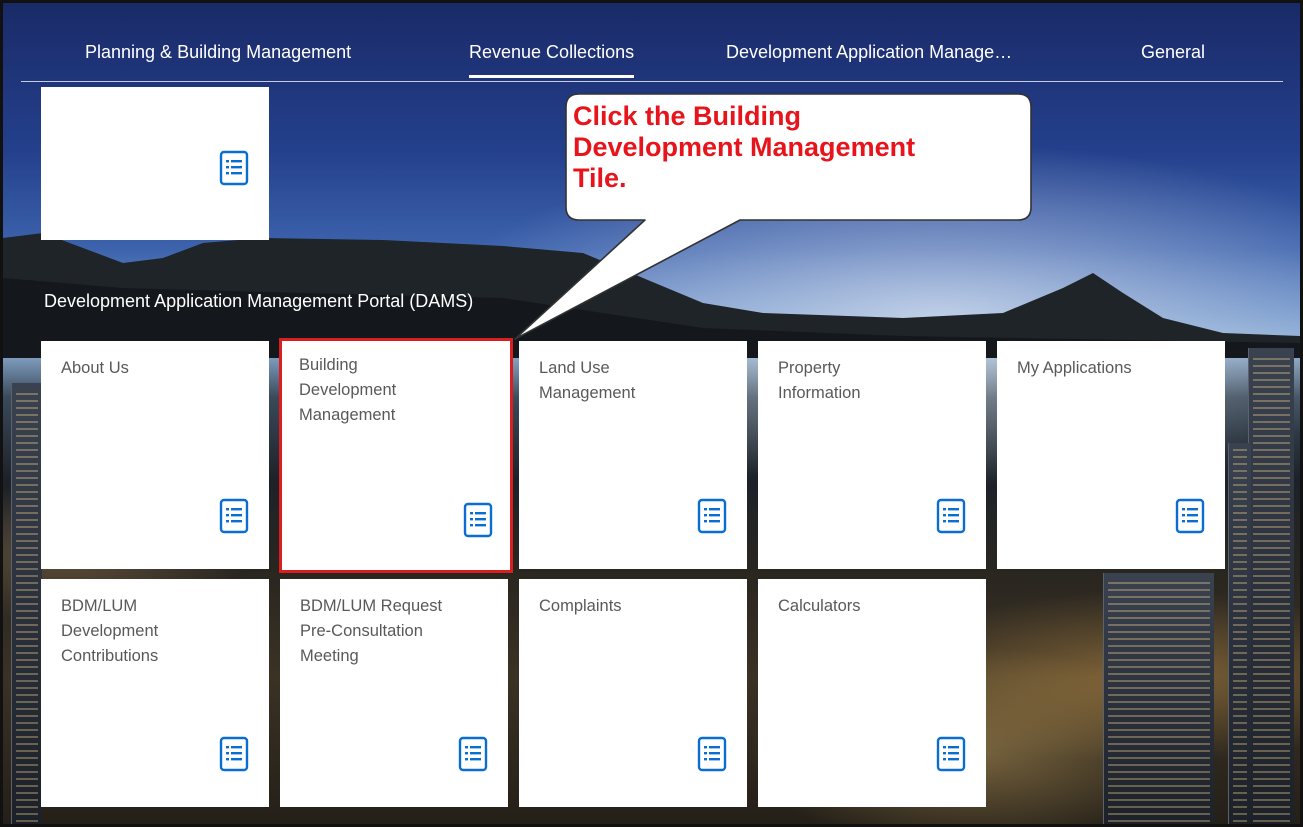  I want to click on tile-label: Complaints, so click(580, 606).